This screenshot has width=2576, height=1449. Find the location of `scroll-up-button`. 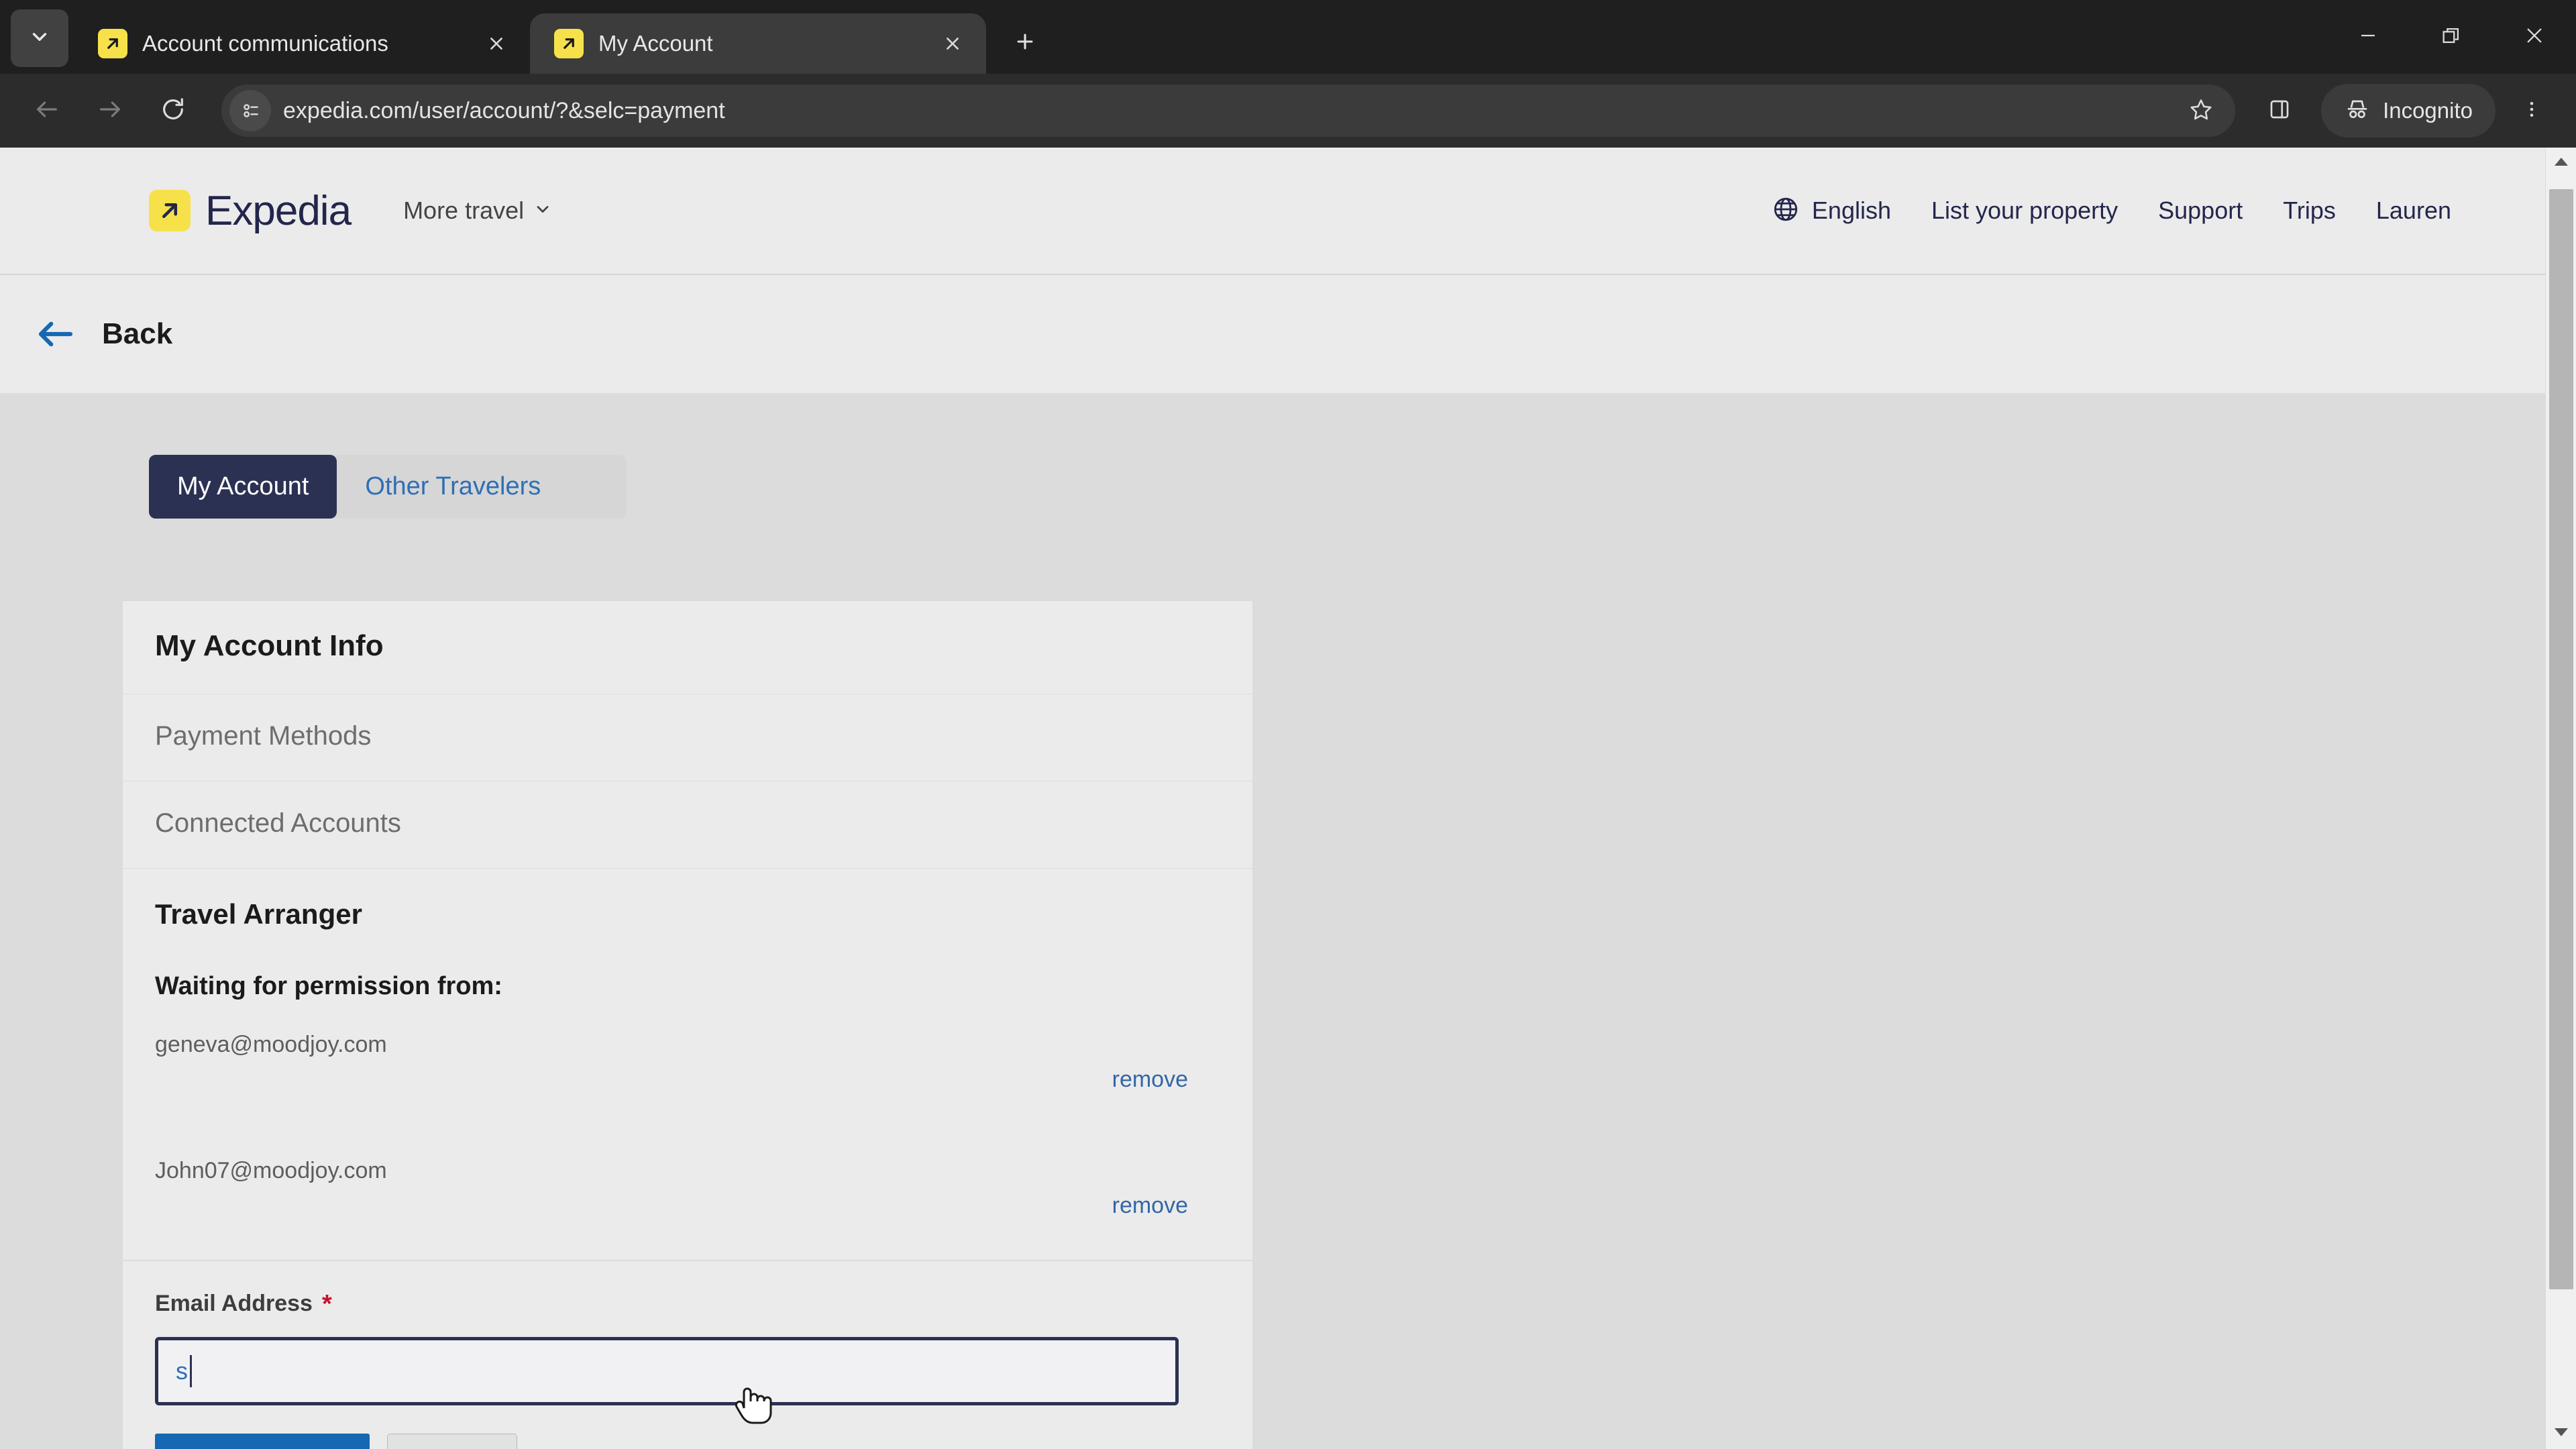

scroll-up-button is located at coordinates (2561, 163).